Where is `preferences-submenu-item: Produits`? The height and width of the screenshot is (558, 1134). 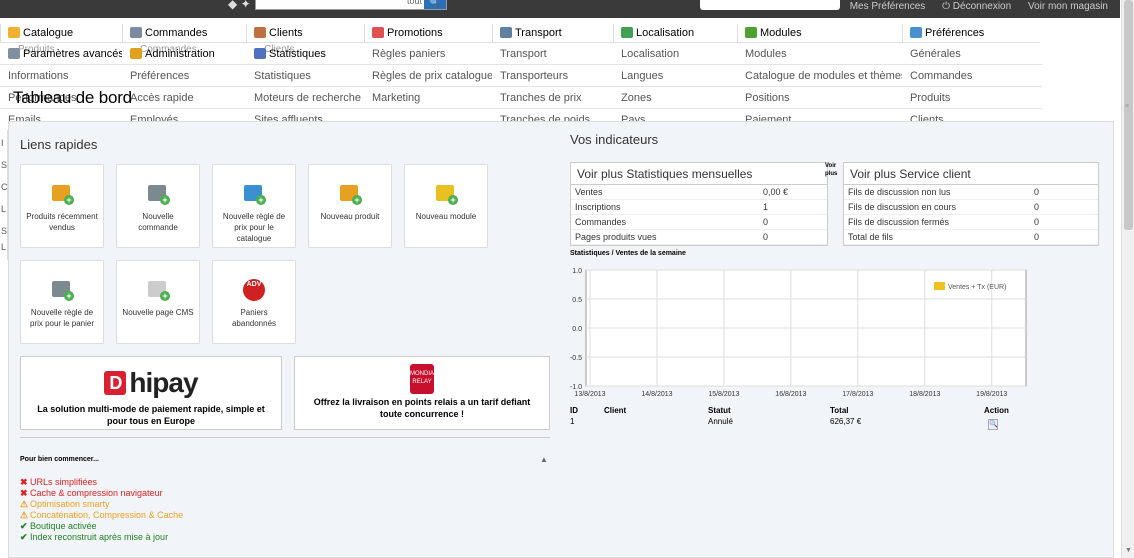 preferences-submenu-item: Produits is located at coordinates (972, 98).